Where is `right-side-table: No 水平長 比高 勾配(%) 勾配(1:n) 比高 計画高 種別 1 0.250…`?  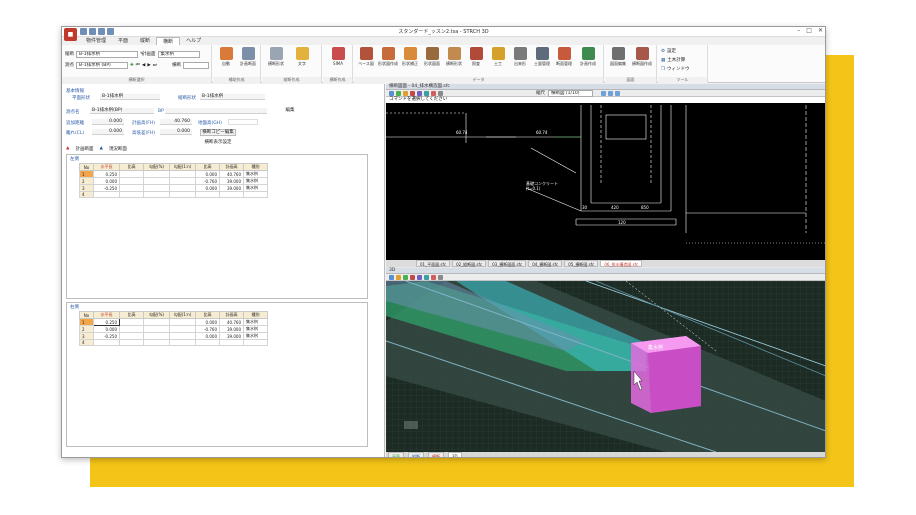 right-side-table: No 水平長 比高 勾配(%) 勾配(1:n) 比高 計画高 種別 1 0.250… is located at coordinates (173, 328).